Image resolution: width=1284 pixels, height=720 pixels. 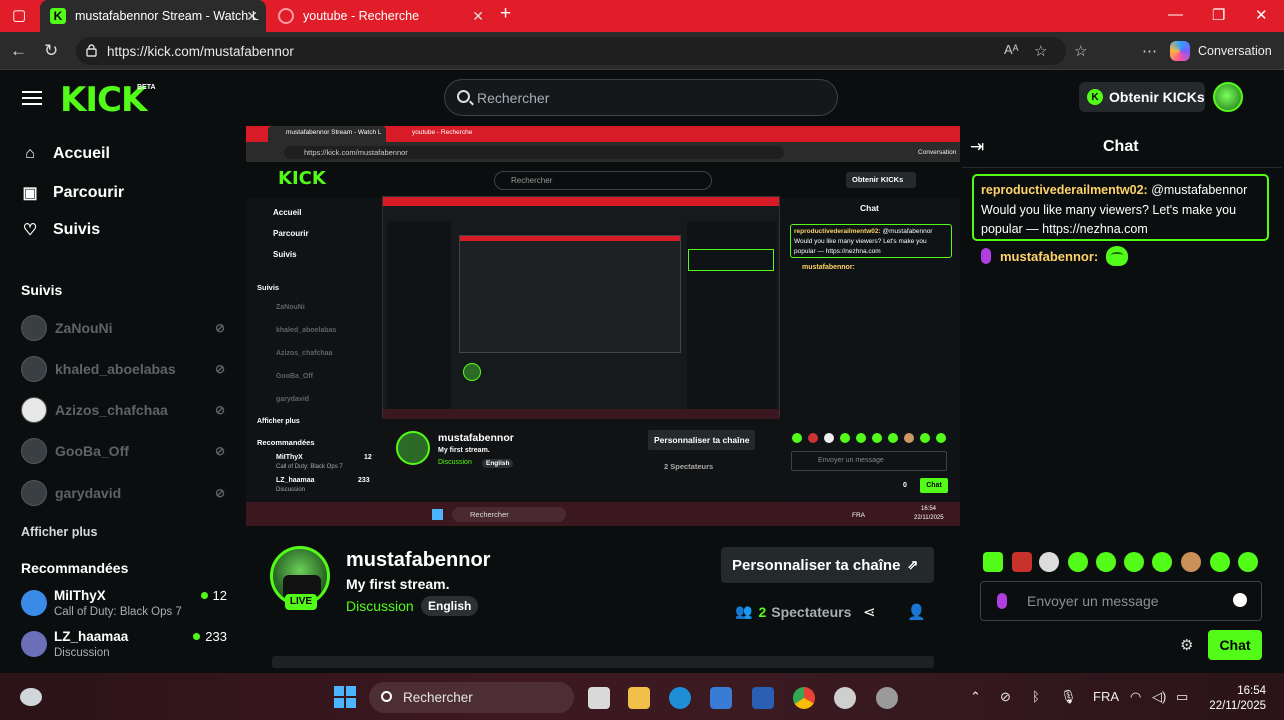 I want to click on wifi-icon: ◠, so click(x=1135, y=697).